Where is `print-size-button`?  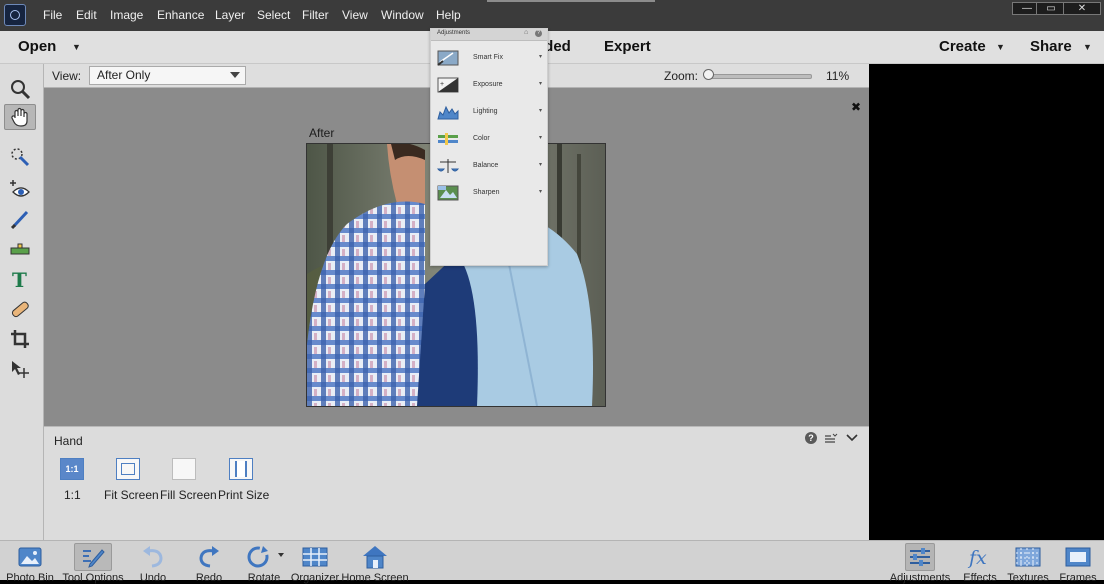
print-size-button is located at coordinates (241, 469).